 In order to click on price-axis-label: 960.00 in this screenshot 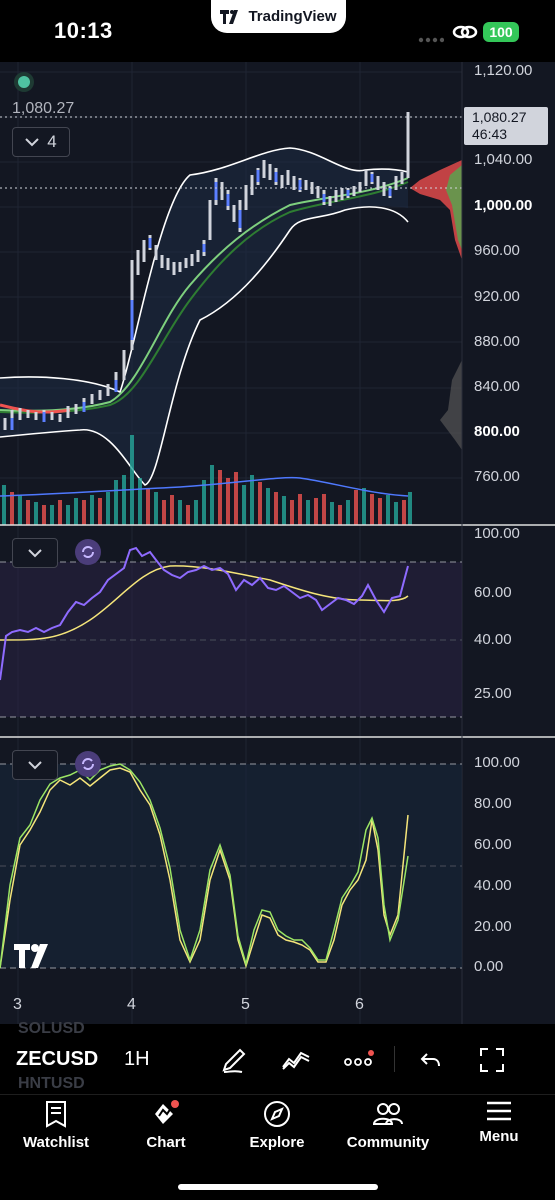, I will do `click(497, 250)`.